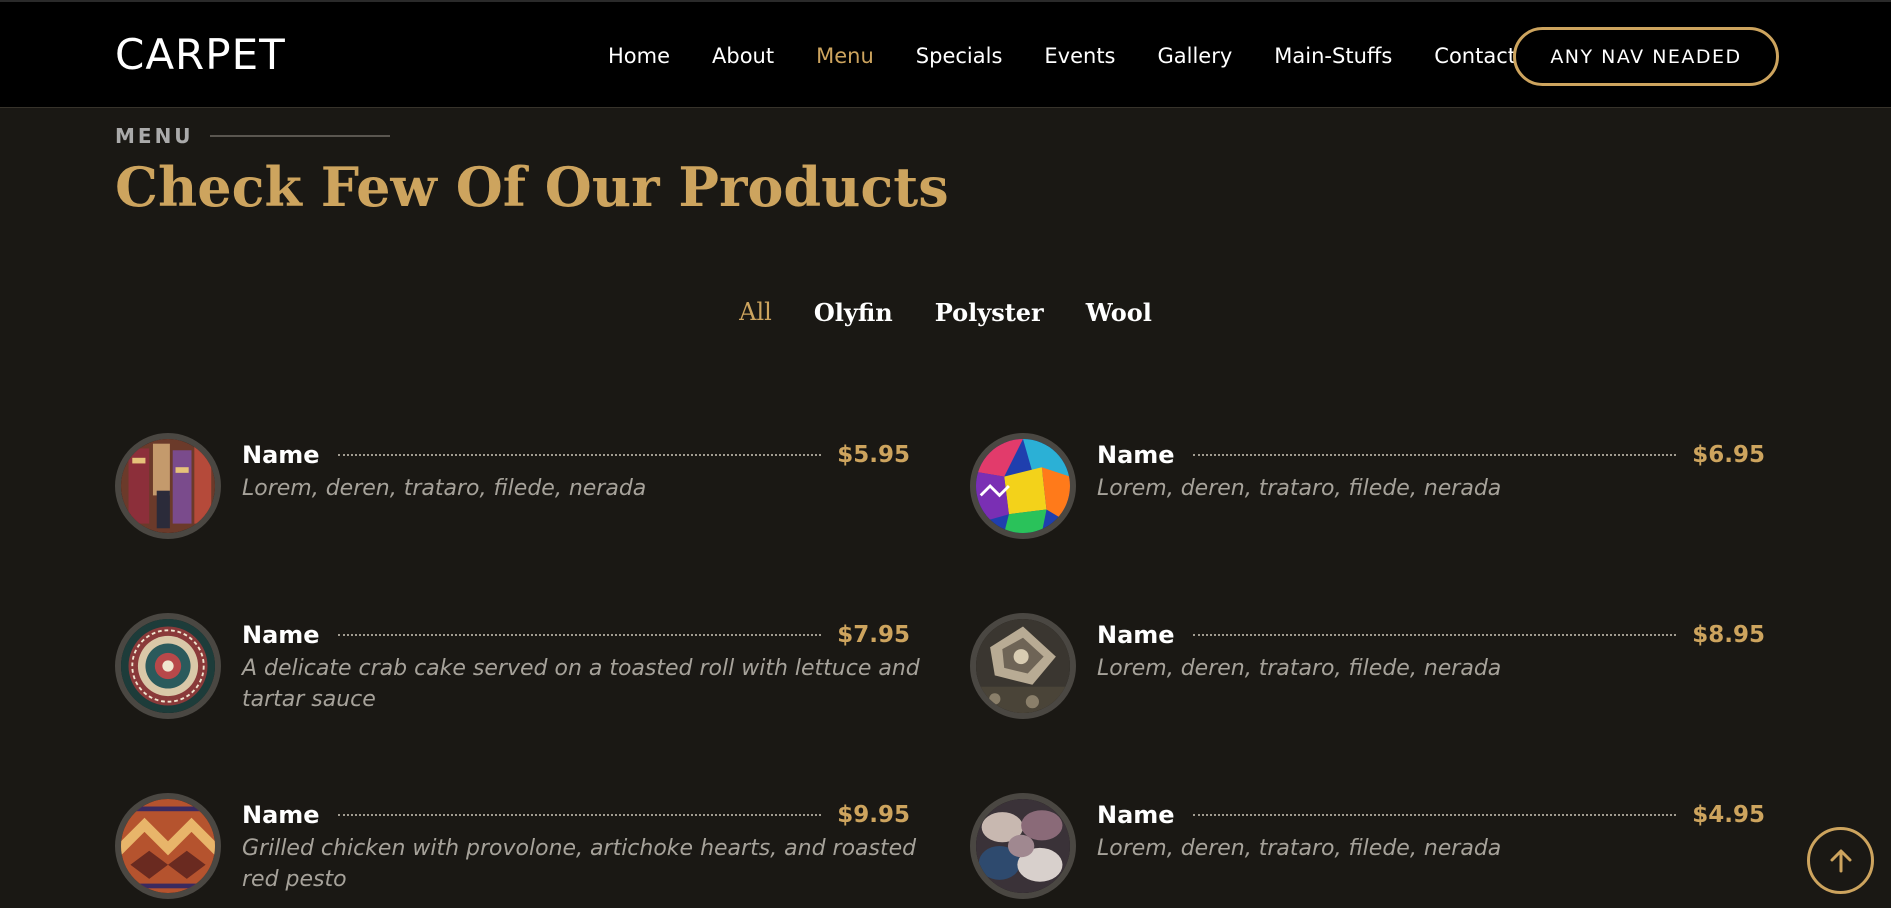 The width and height of the screenshot is (1891, 908). Describe the element at coordinates (1728, 635) in the screenshot. I see `menu-item-price: $8.95` at that location.